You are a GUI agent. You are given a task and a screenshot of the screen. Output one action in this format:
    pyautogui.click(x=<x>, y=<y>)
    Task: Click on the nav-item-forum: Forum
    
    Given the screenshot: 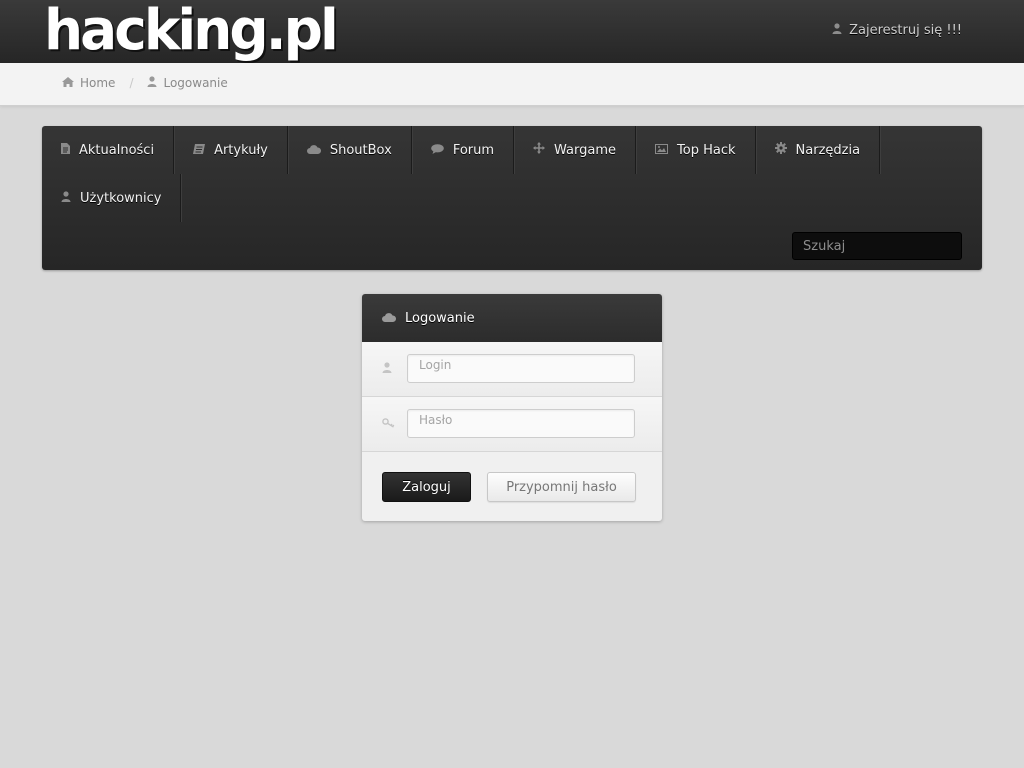 What is the action you would take?
    pyautogui.click(x=463, y=150)
    